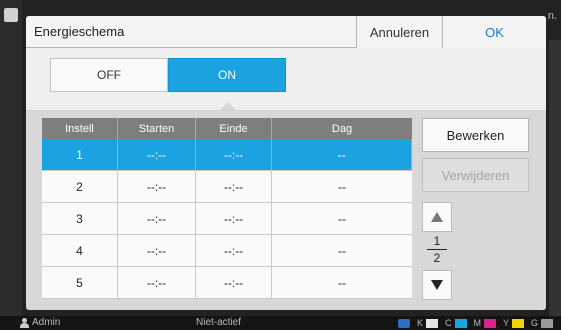 This screenshot has height=330, width=561. What do you see at coordinates (555, 180) in the screenshot?
I see `background-scroll-edge` at bounding box center [555, 180].